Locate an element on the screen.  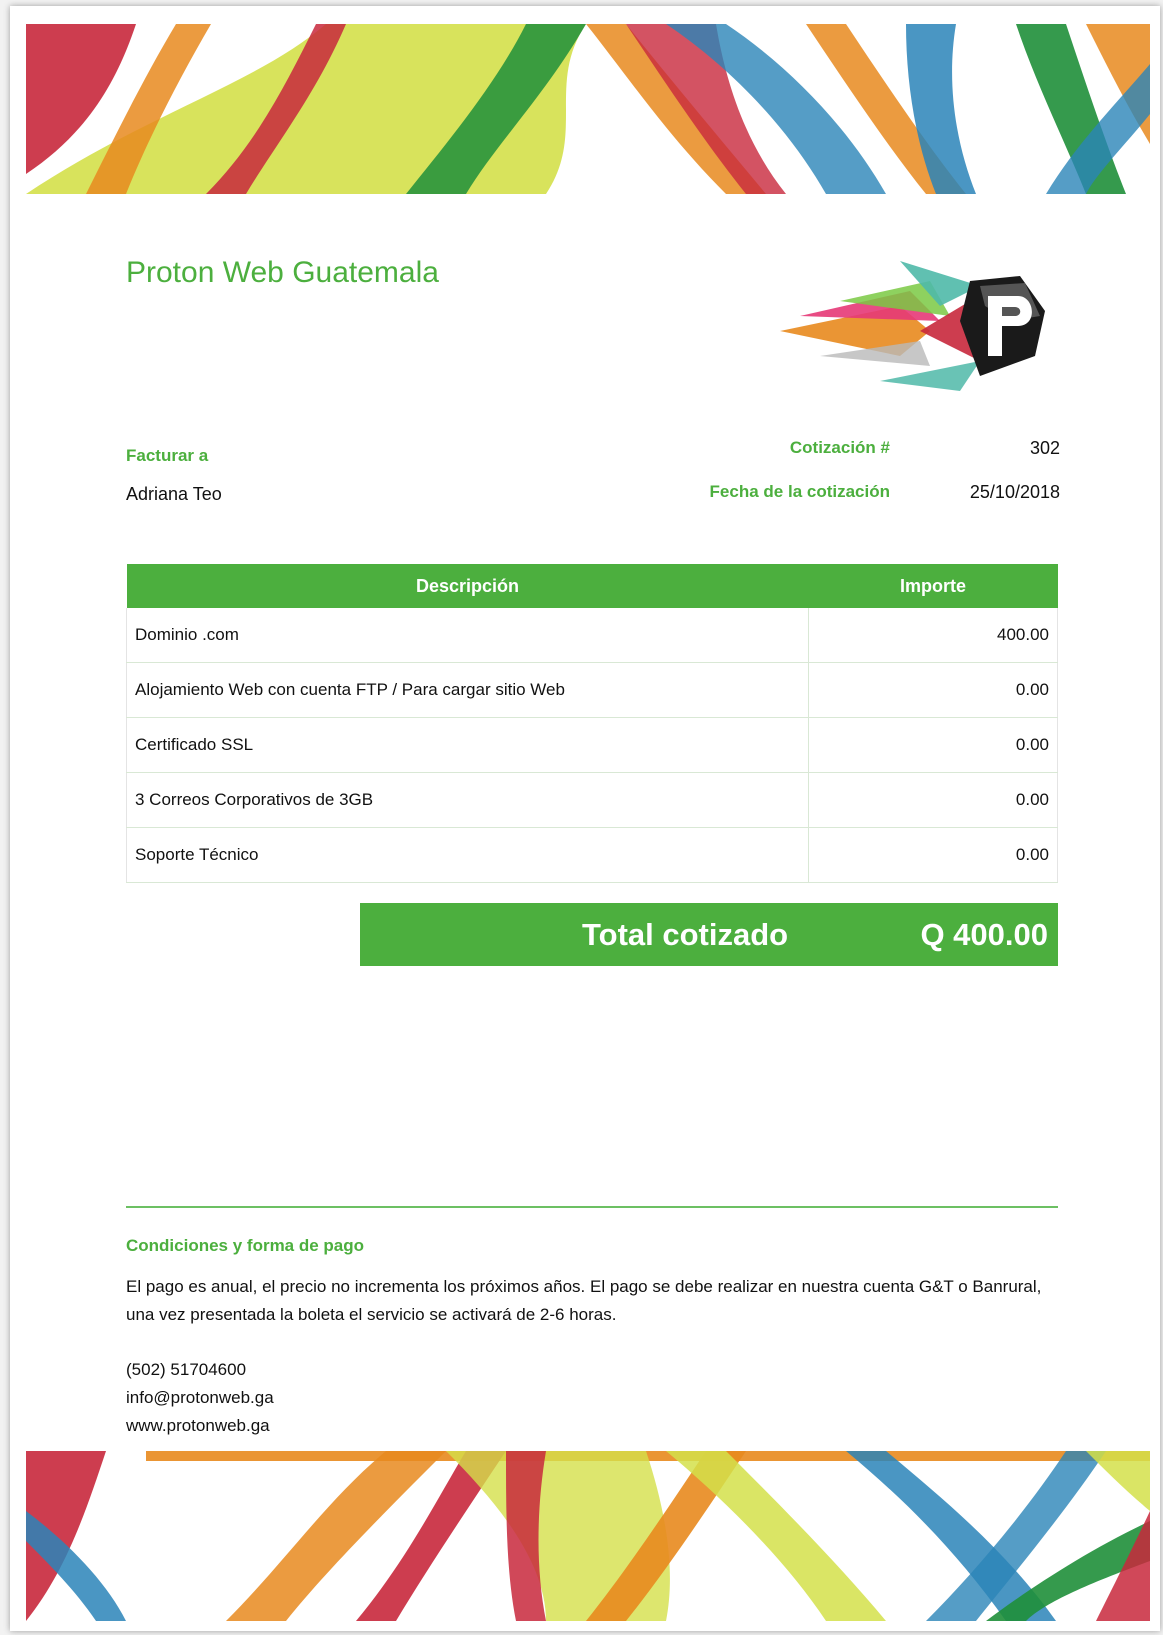
quote-date-label: Fecha de la cotización is located at coordinates (799, 491).